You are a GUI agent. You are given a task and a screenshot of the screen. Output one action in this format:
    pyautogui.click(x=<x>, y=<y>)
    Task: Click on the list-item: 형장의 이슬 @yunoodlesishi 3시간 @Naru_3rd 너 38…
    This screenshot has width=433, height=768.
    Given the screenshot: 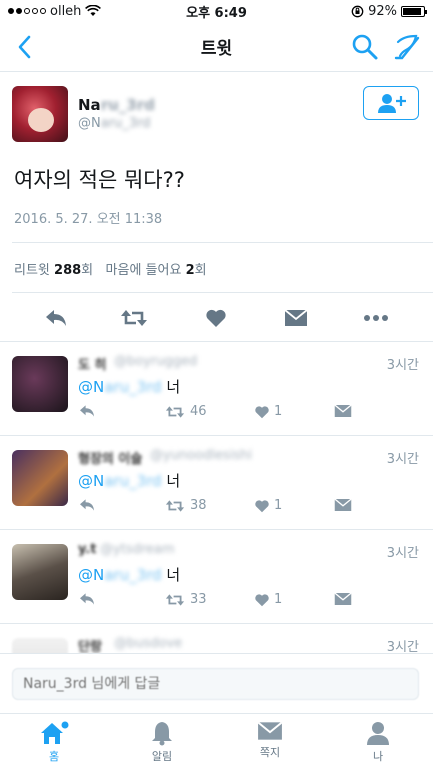 What is the action you would take?
    pyautogui.click(x=216, y=483)
    